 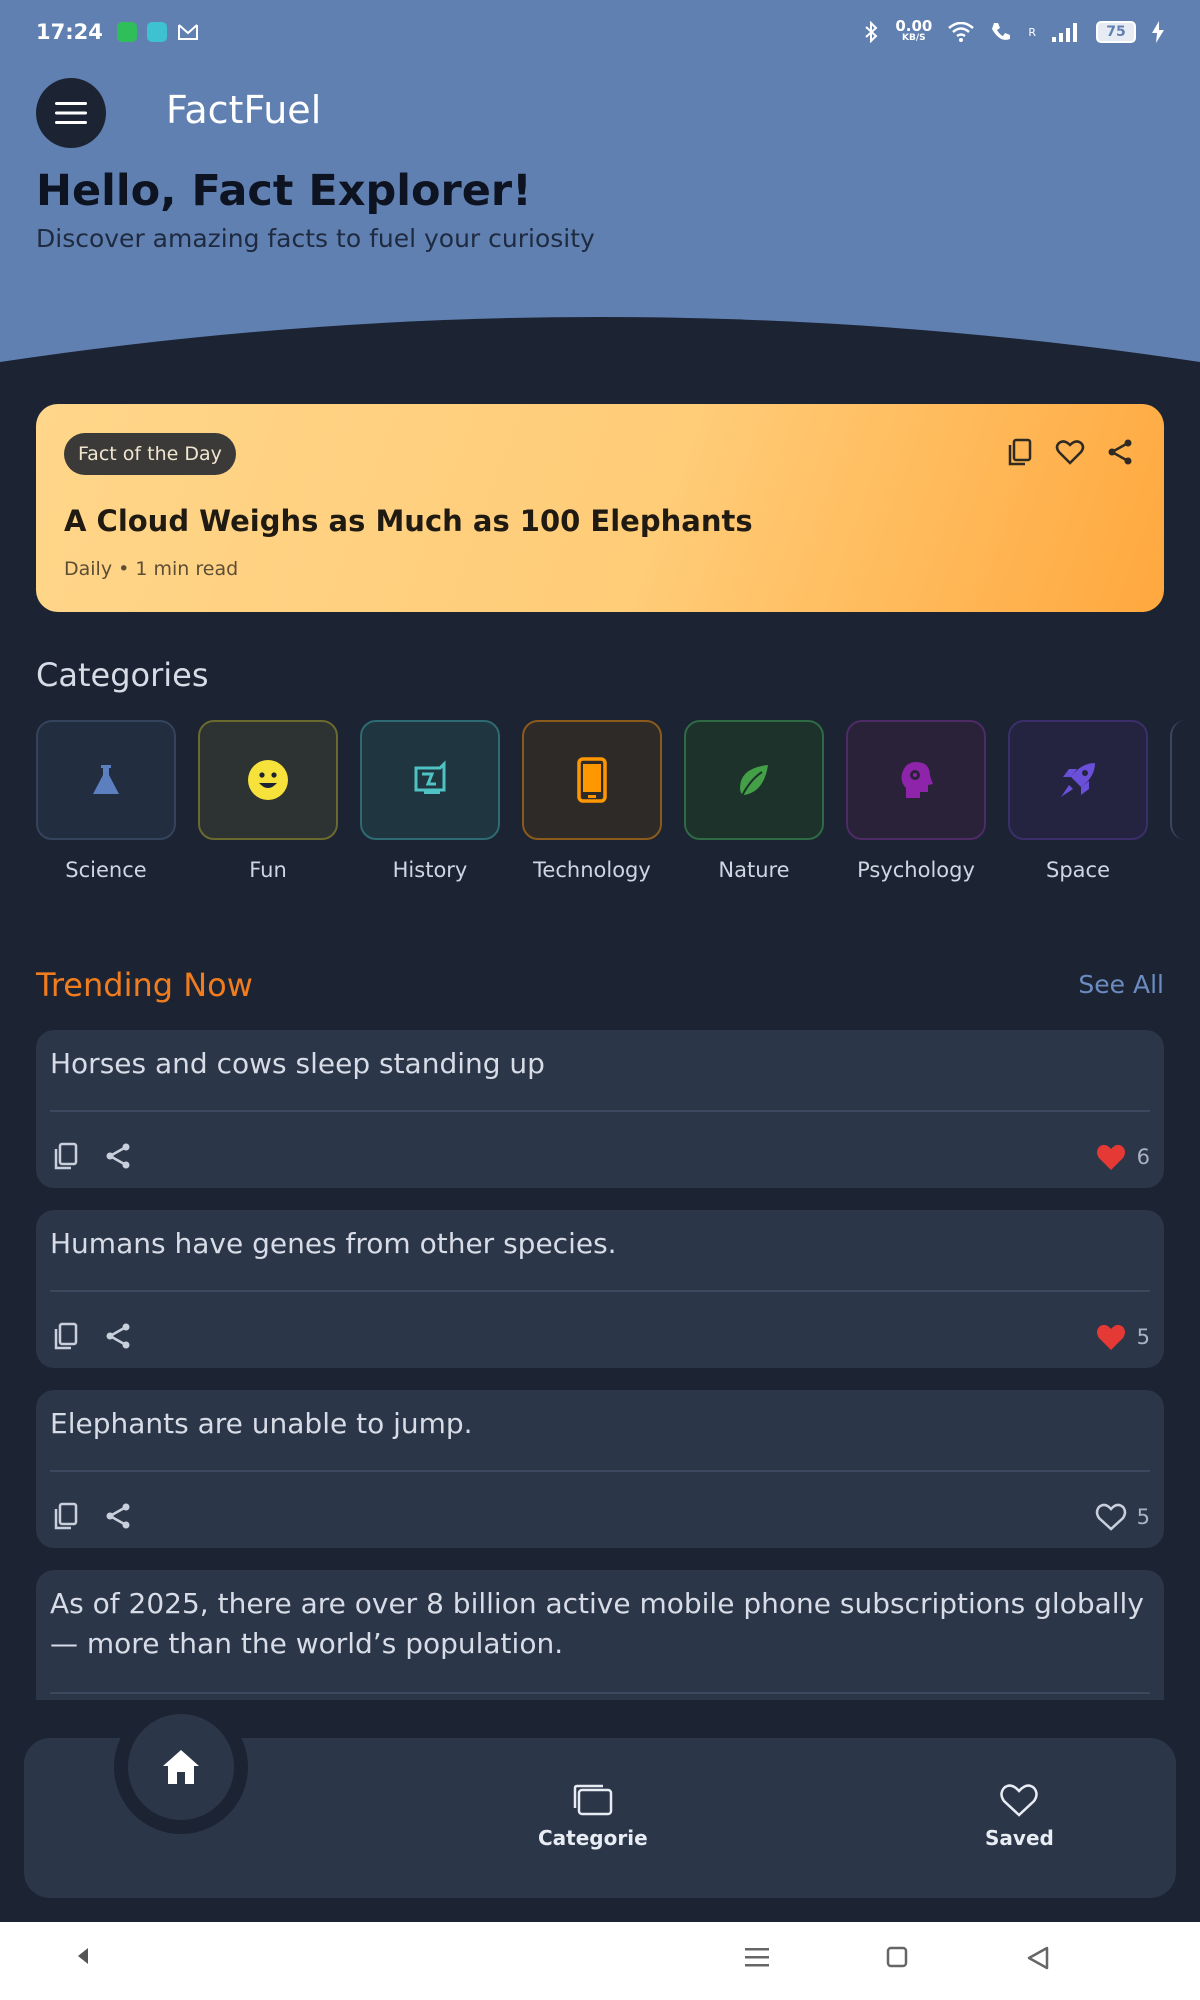 What do you see at coordinates (1038, 1958) in the screenshot?
I see `back-triangle-icon` at bounding box center [1038, 1958].